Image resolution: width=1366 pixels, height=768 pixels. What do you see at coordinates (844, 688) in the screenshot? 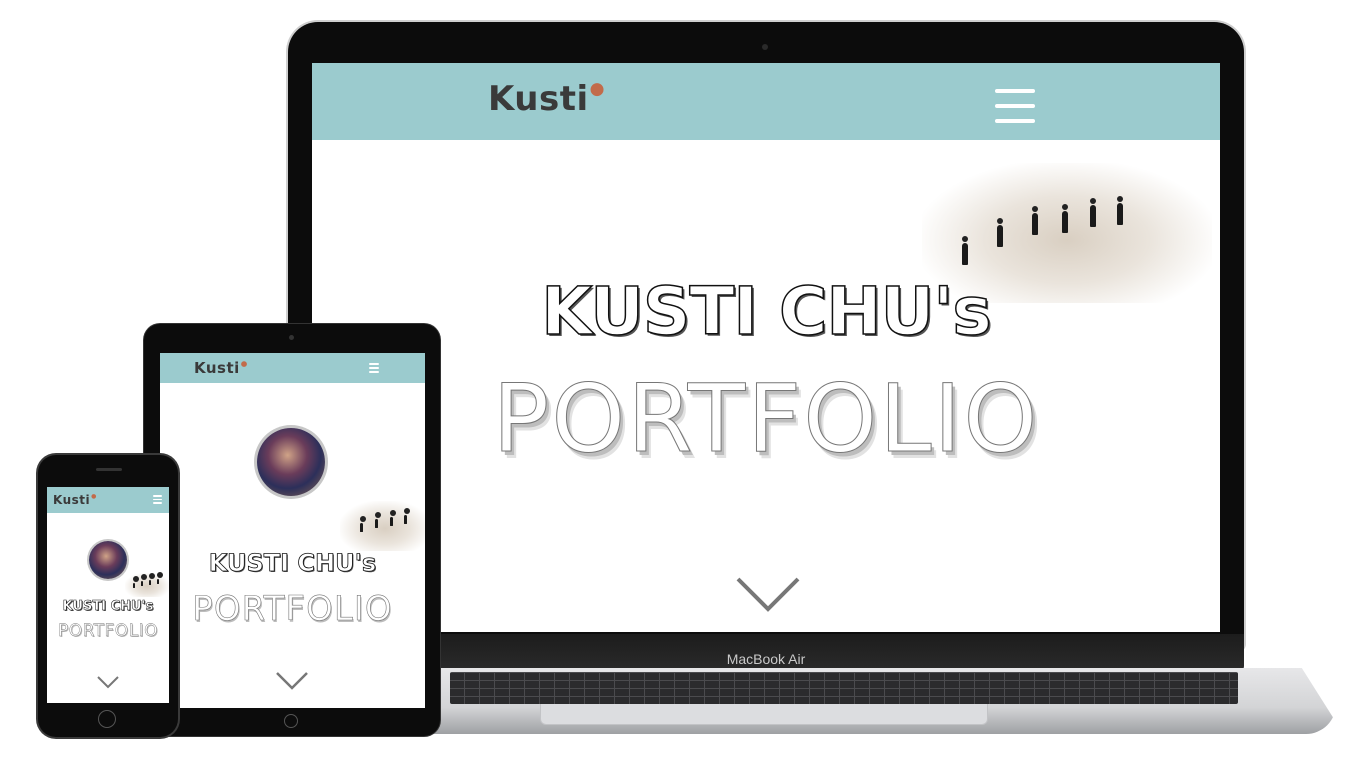
I see `laptop-keyboard` at bounding box center [844, 688].